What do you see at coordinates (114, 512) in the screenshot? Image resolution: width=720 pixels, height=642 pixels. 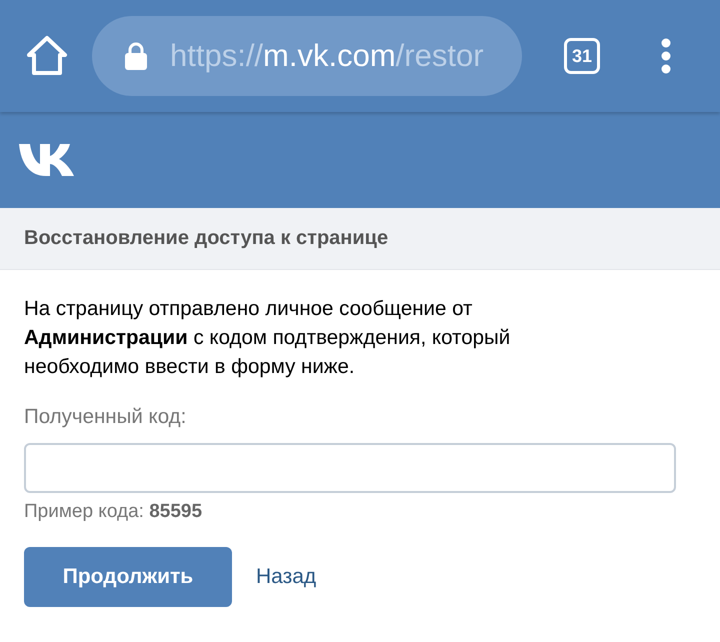 I see `code-example: Пример кода: 85595` at bounding box center [114, 512].